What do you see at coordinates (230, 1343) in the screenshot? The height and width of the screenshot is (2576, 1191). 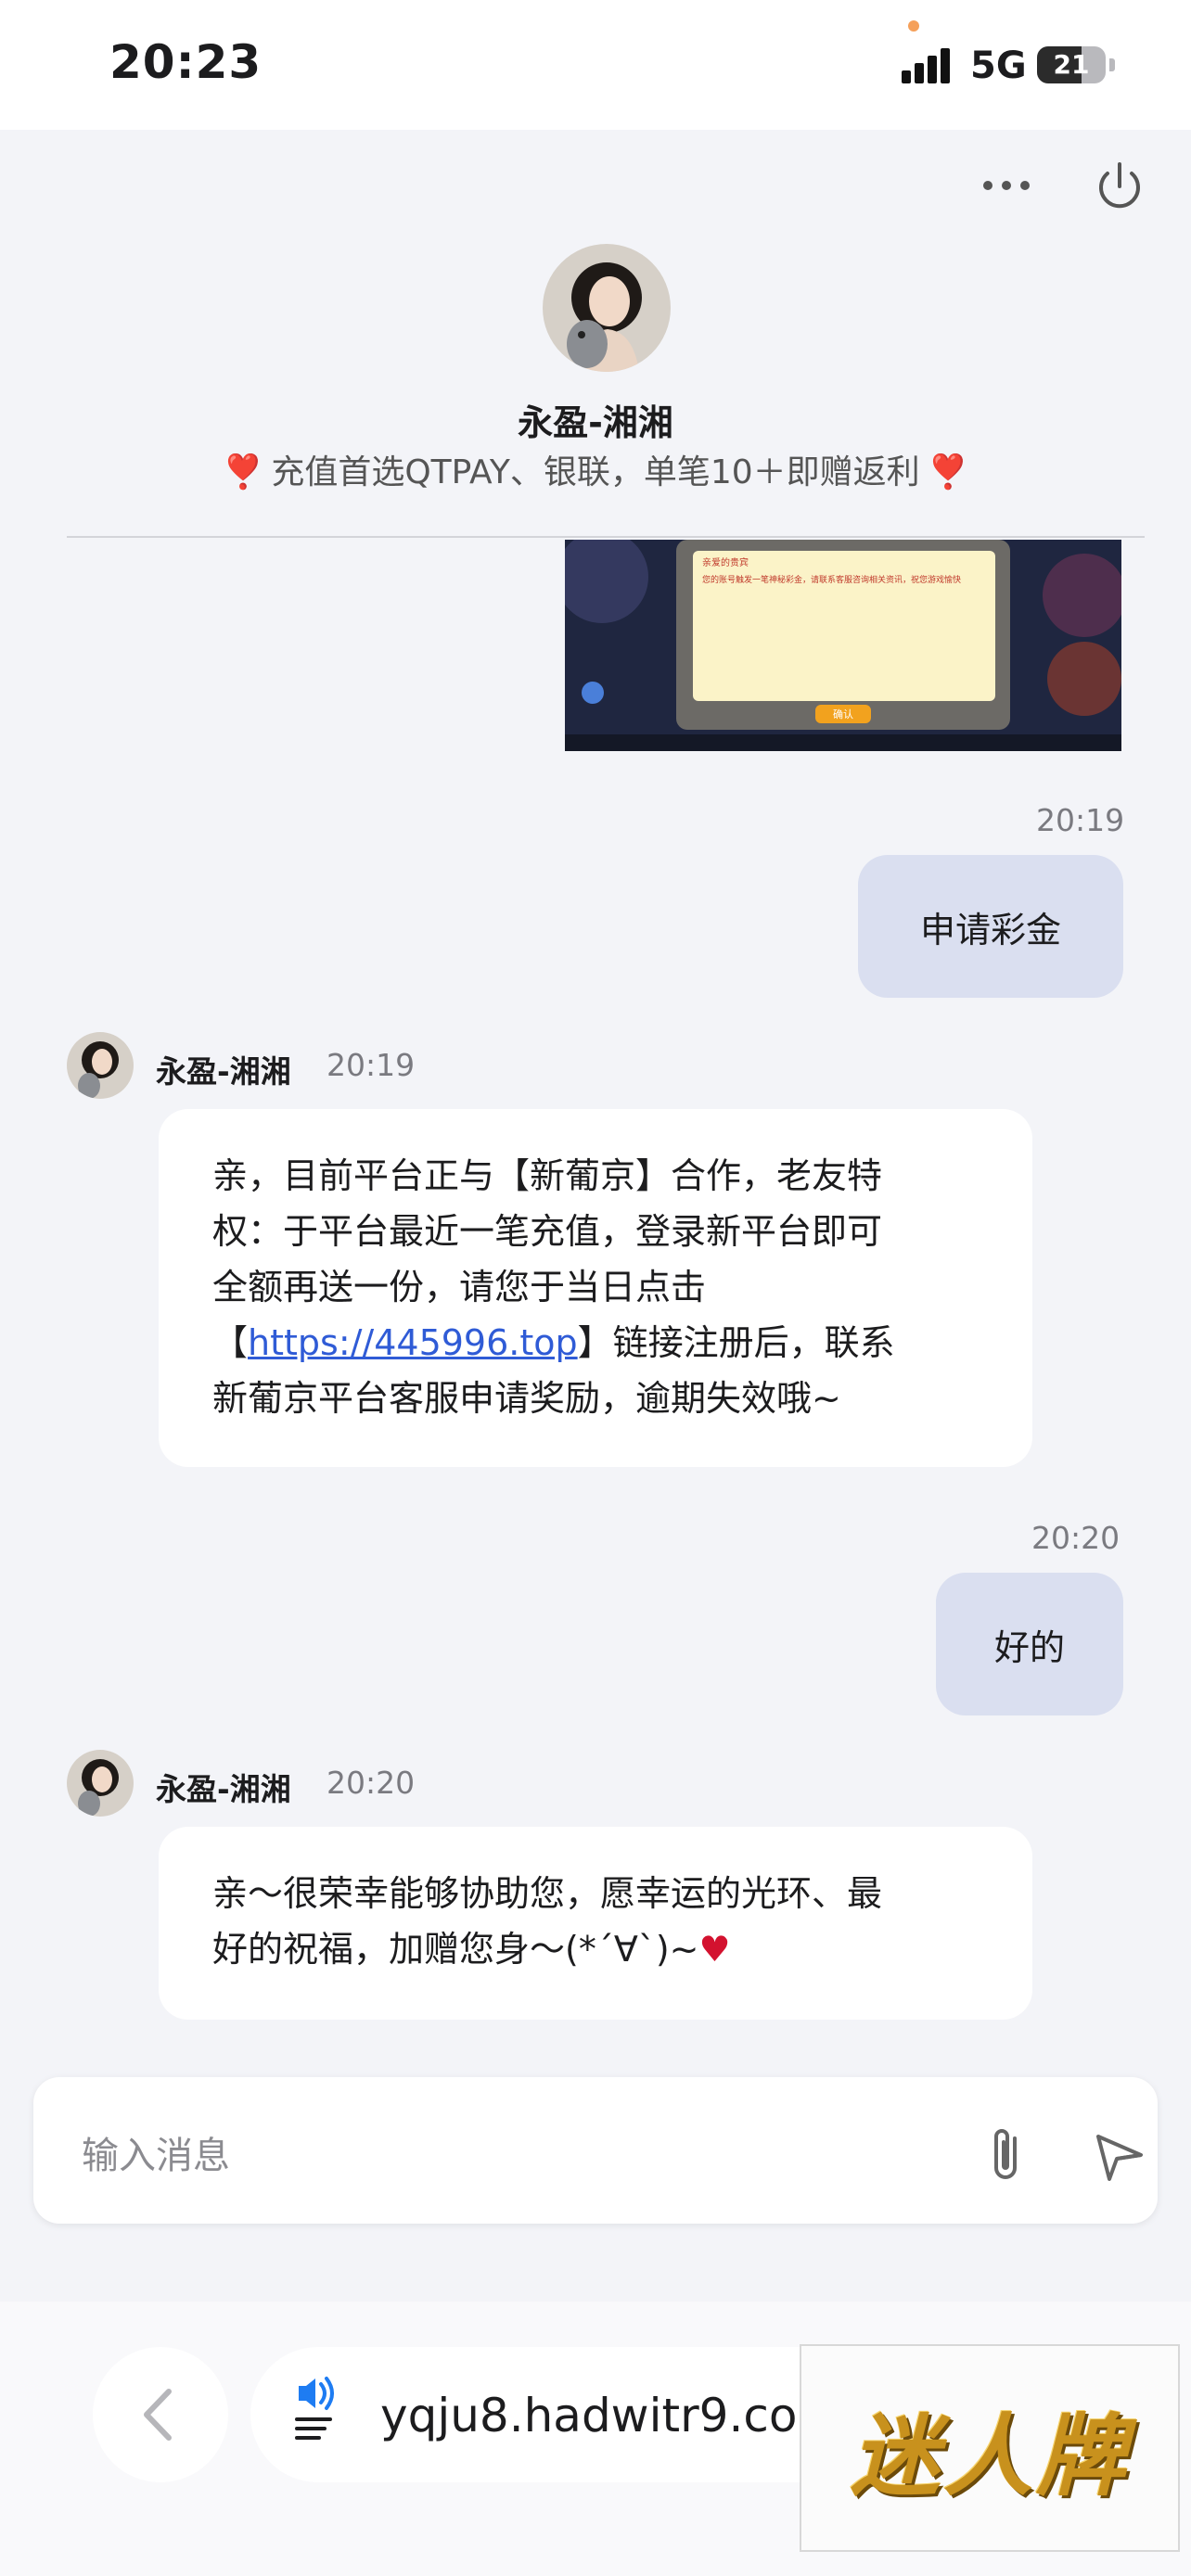 I see `link-prefix: 【` at bounding box center [230, 1343].